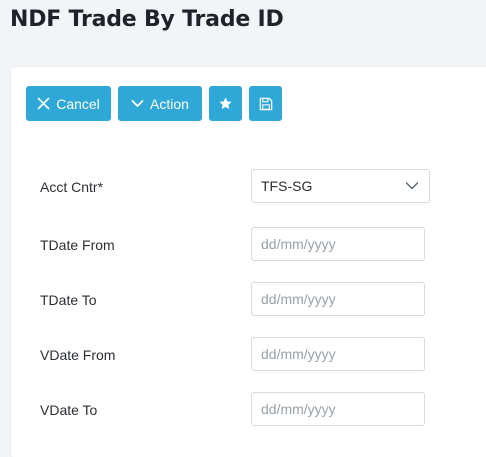 The image size is (486, 457). What do you see at coordinates (69, 410) in the screenshot?
I see `vdate-to-label: VDate To` at bounding box center [69, 410].